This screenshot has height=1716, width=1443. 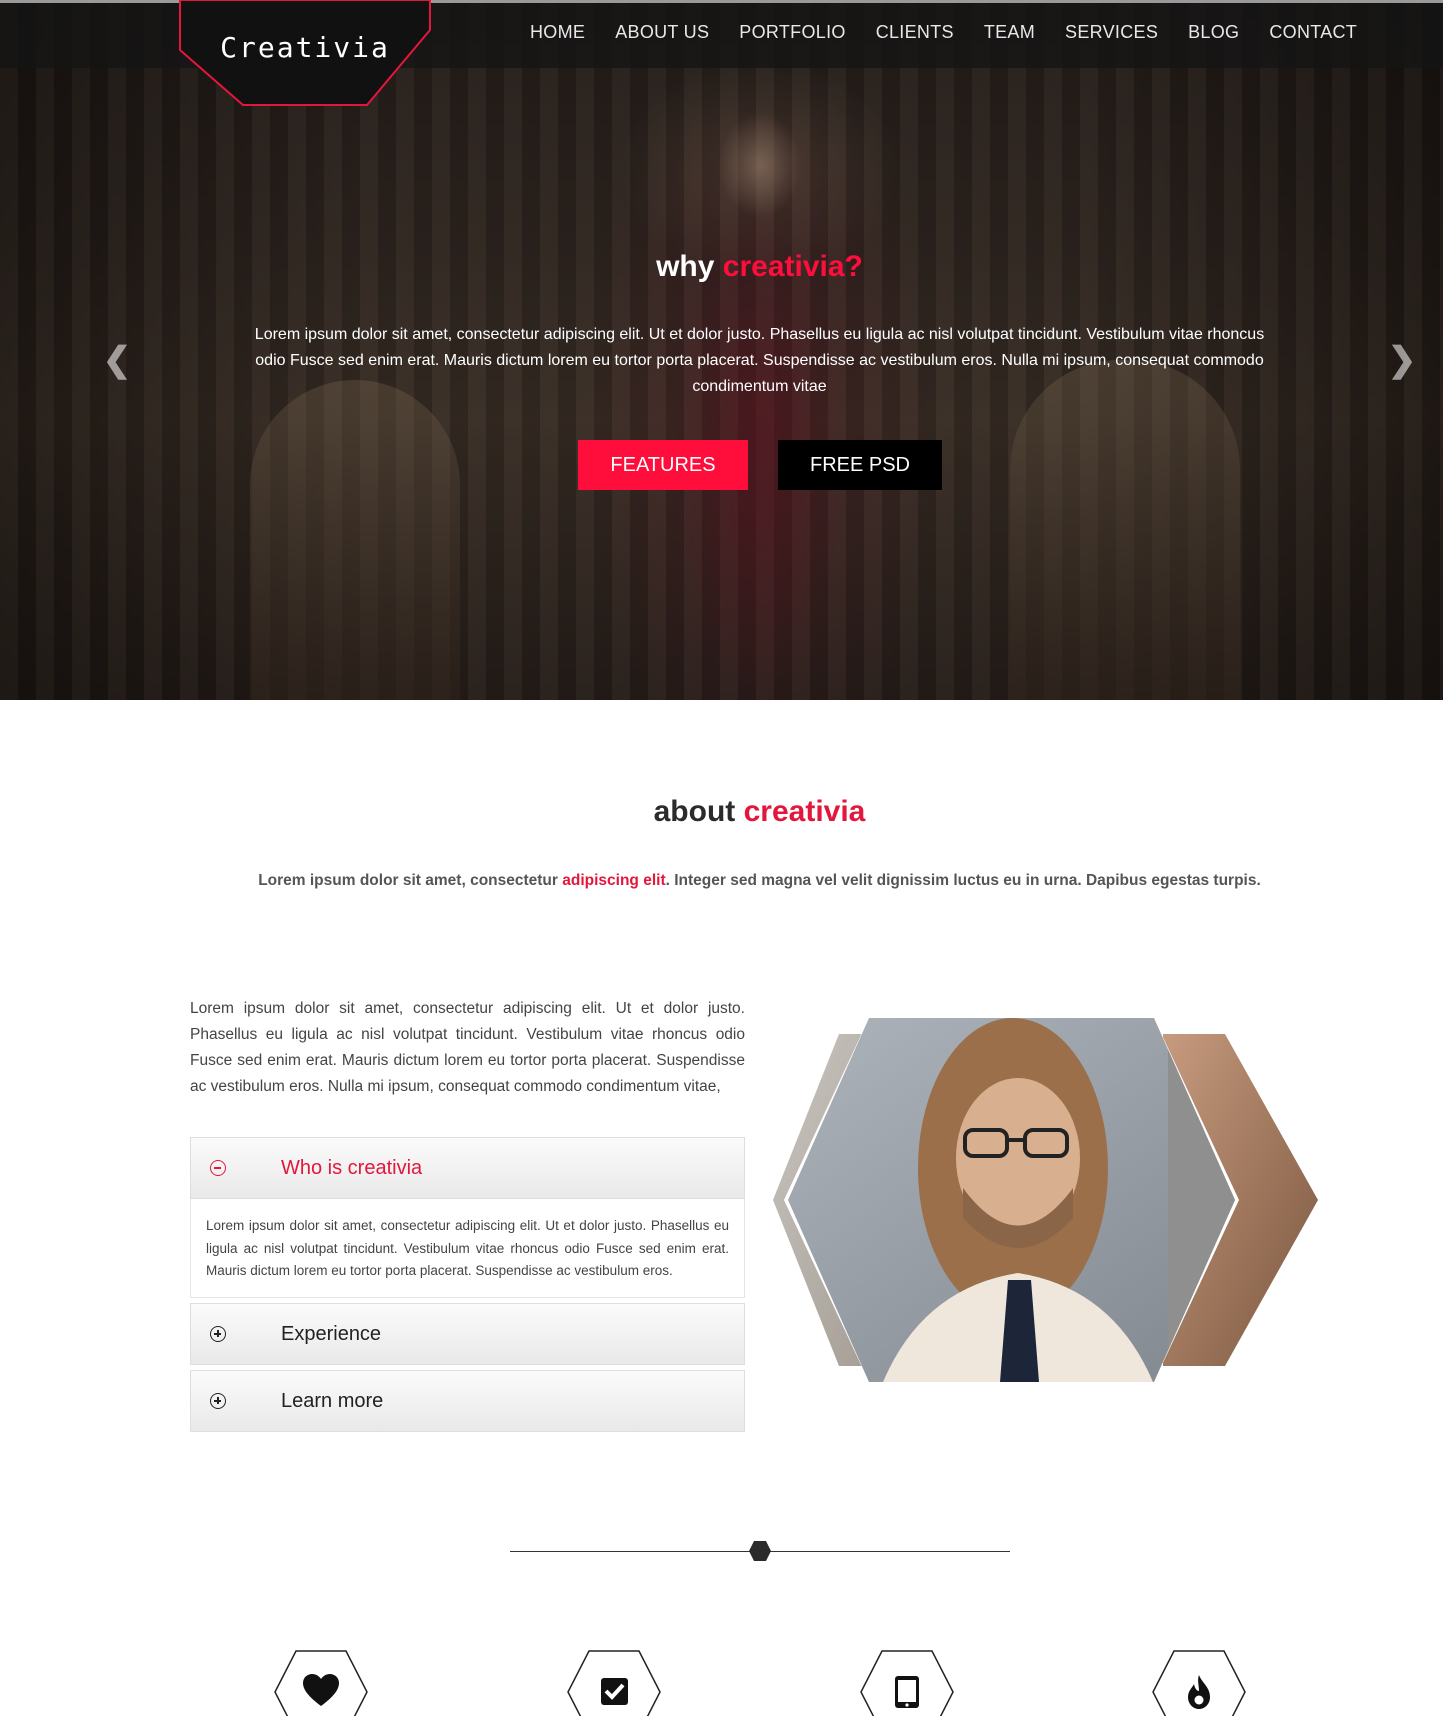 I want to click on chevron-left-icon: ❮, so click(x=117, y=360).